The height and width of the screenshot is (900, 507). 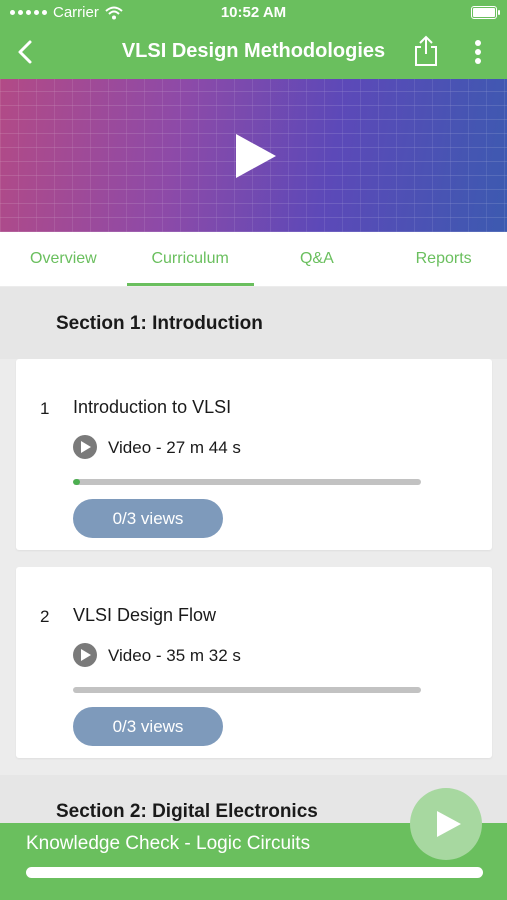 I want to click on section-header: Section 1: Introduction, so click(x=253, y=323).